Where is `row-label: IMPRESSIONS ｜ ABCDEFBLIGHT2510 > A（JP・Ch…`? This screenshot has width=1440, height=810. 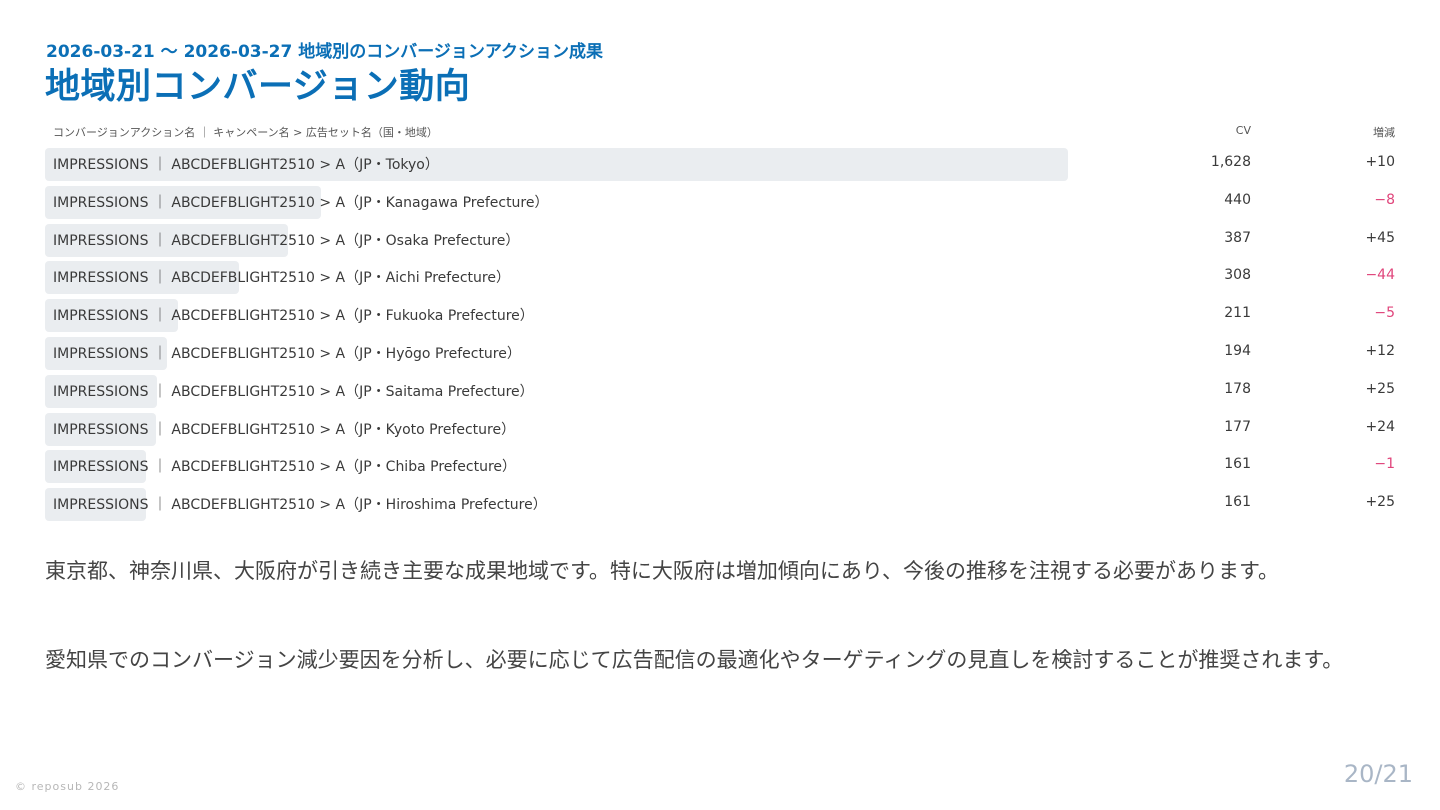
row-label: IMPRESSIONS ｜ ABCDEFBLIGHT2510 > A（JP・Ch… is located at coordinates (285, 467).